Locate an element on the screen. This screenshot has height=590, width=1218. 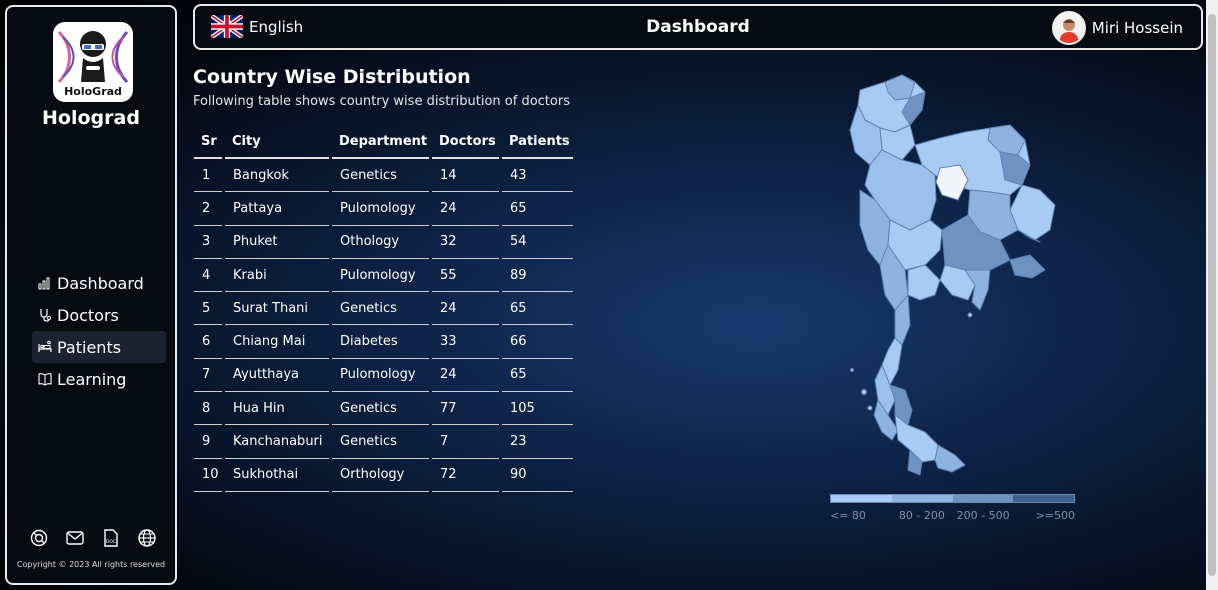
table-row: 2 Pattaya Pulomology 24 65 is located at coordinates (383, 209).